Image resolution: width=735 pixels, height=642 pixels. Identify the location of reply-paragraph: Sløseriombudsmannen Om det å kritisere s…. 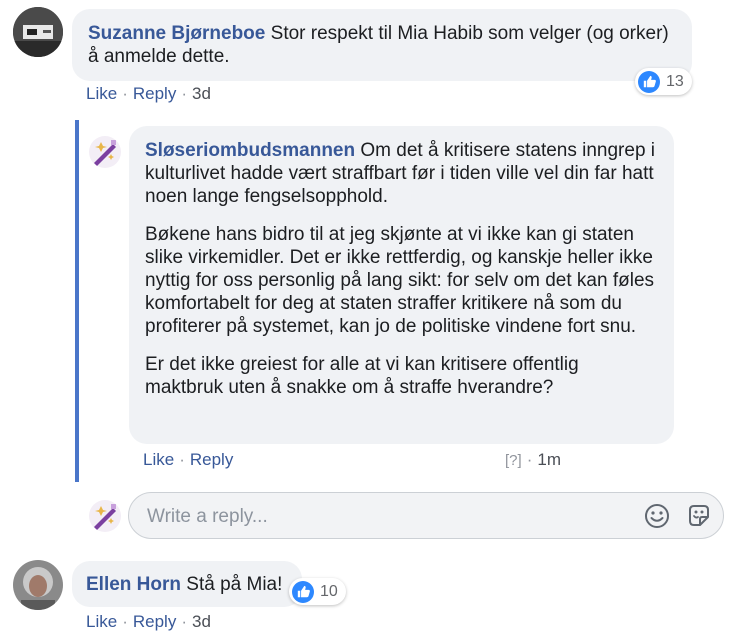
(401, 173).